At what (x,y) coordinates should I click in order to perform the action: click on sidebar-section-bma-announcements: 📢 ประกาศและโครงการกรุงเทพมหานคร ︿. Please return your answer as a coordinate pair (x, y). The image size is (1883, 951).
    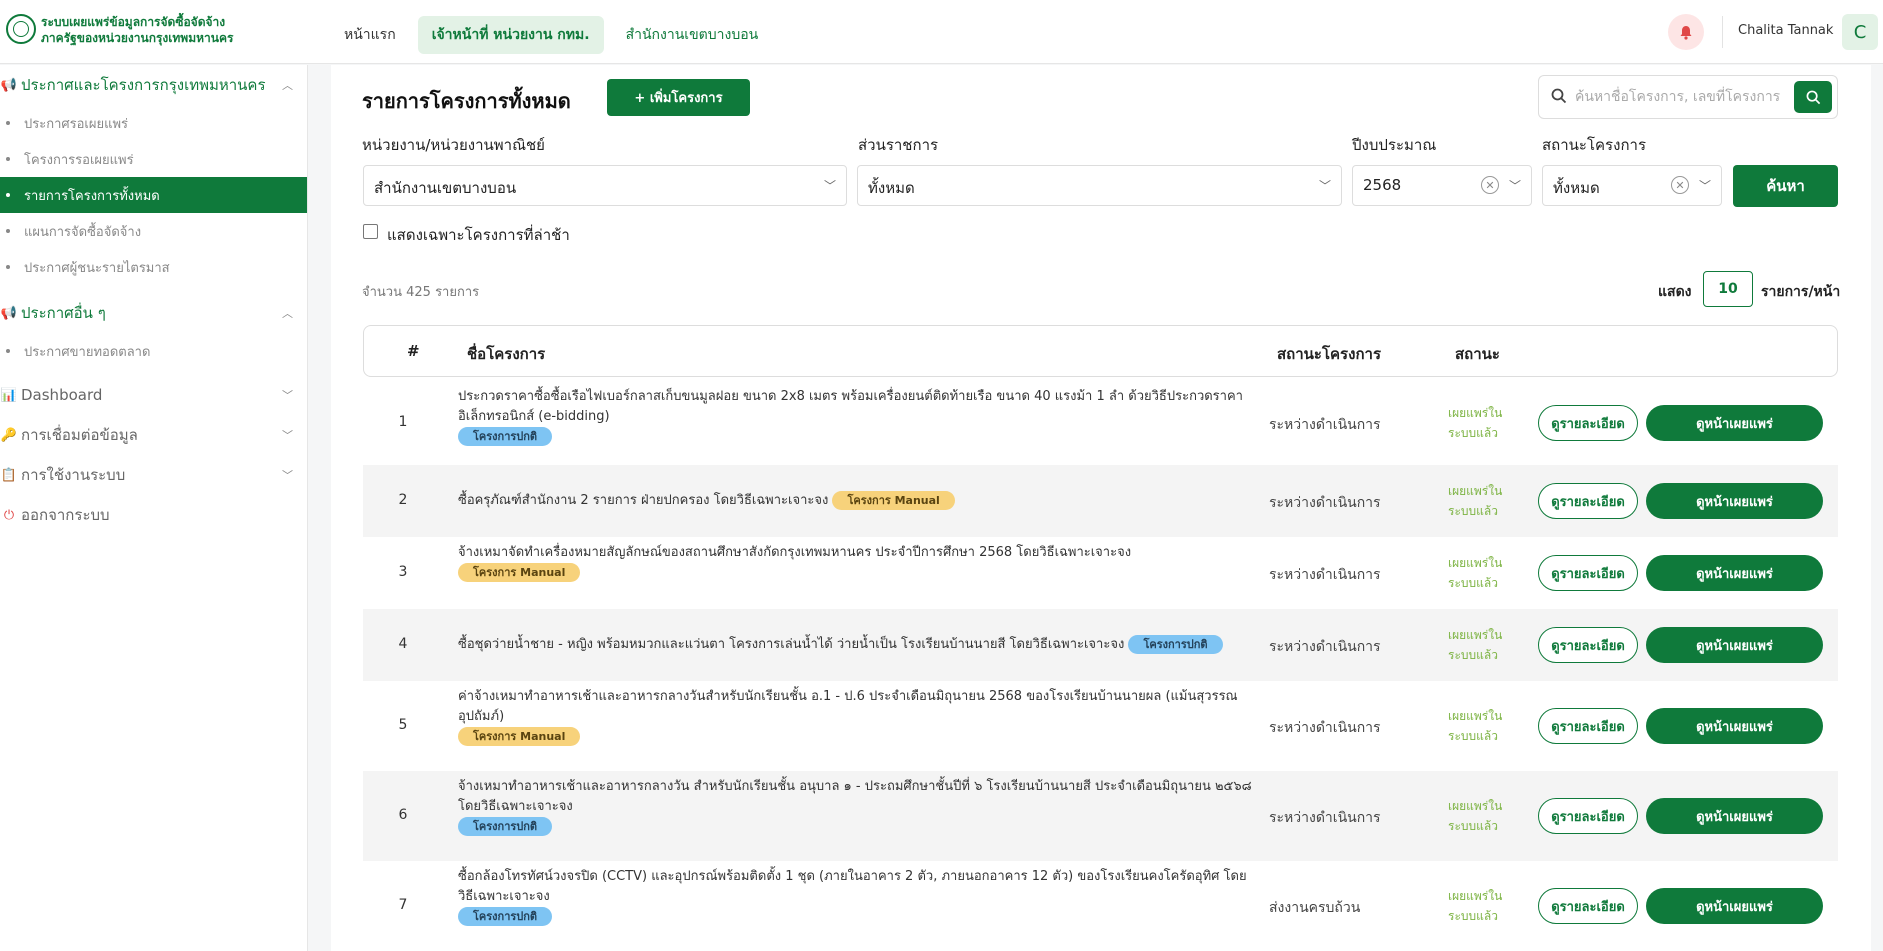
    Looking at the image, I should click on (153, 85).